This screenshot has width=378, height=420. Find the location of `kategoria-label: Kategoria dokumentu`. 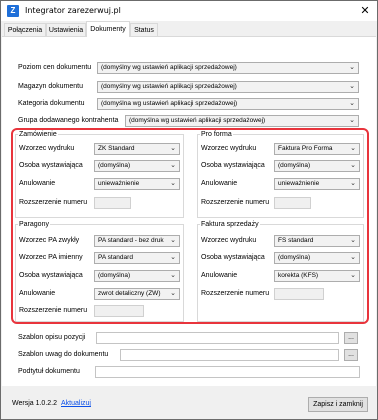

kategoria-label: Kategoria dokumentu is located at coordinates (51, 103).